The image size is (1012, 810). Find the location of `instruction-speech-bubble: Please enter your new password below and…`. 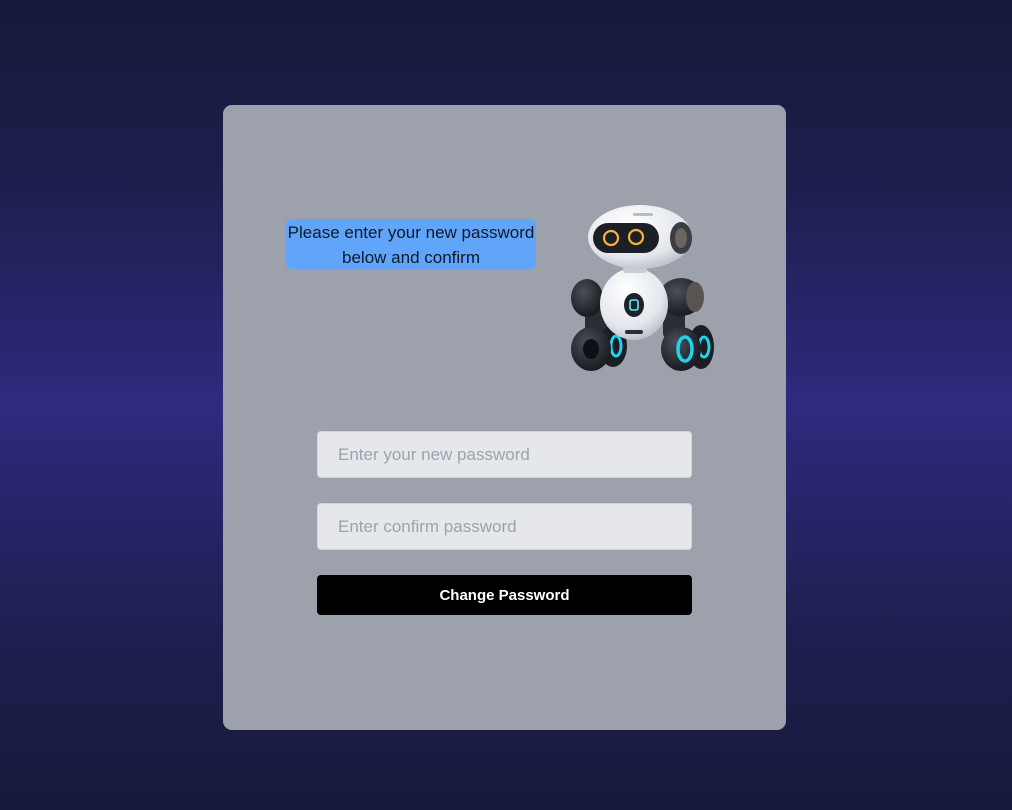

instruction-speech-bubble: Please enter your new password below and… is located at coordinates (411, 244).